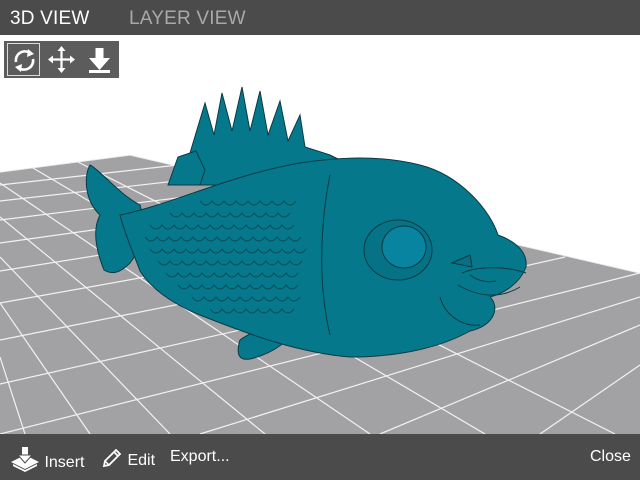  I want to click on rotate-tool-button, so click(23, 59).